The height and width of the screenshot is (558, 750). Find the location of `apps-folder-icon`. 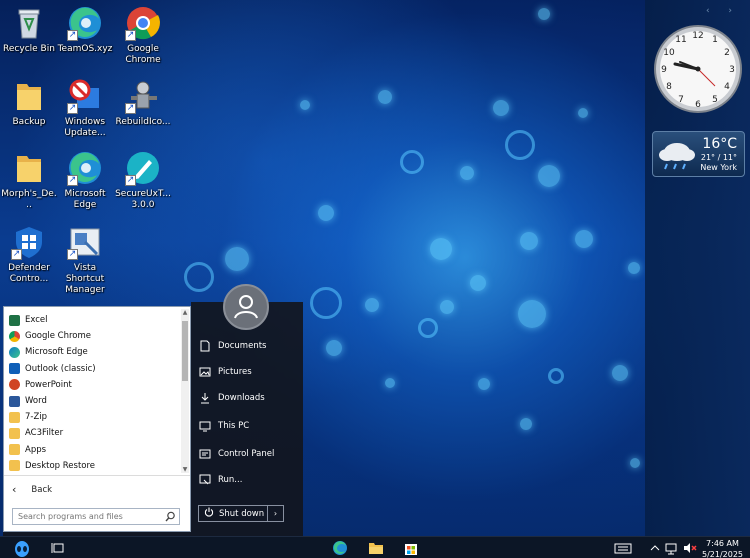

apps-folder-icon is located at coordinates (14, 450).